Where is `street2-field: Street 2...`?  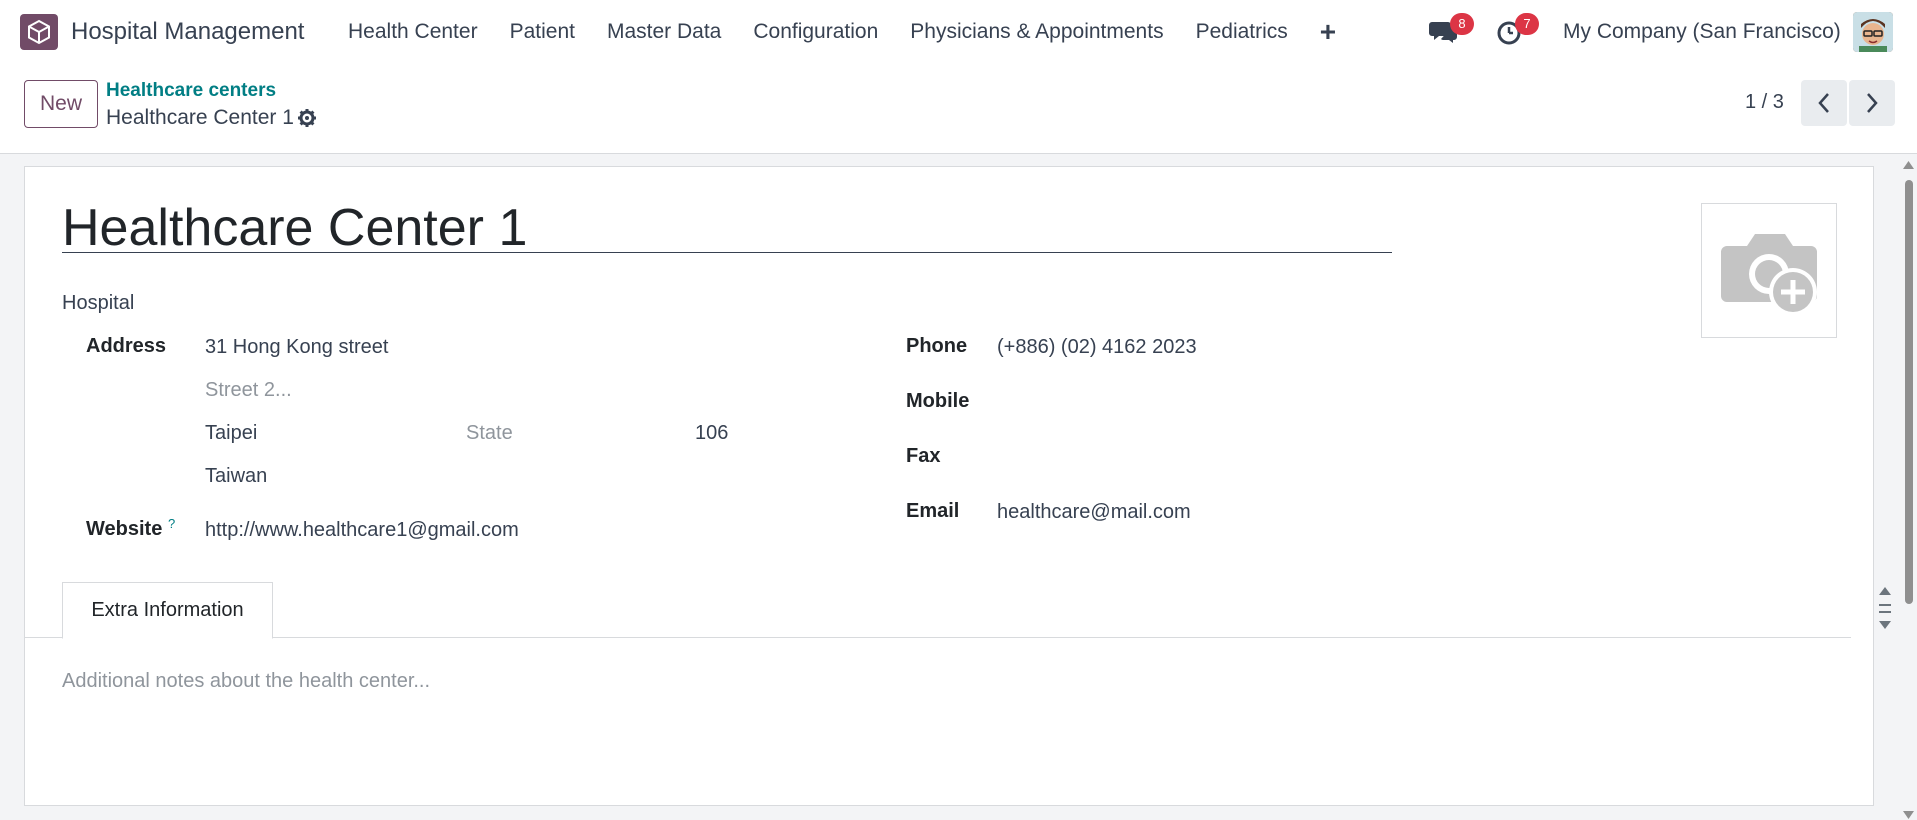
street2-field: Street 2... is located at coordinates (248, 390).